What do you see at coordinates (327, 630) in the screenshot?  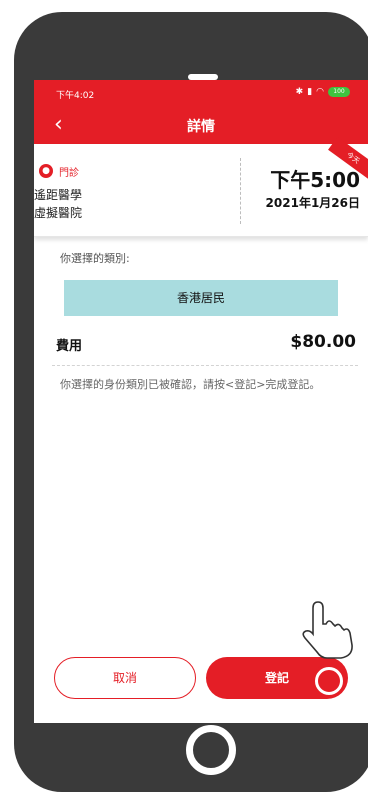 I see `hand-cursor-icon` at bounding box center [327, 630].